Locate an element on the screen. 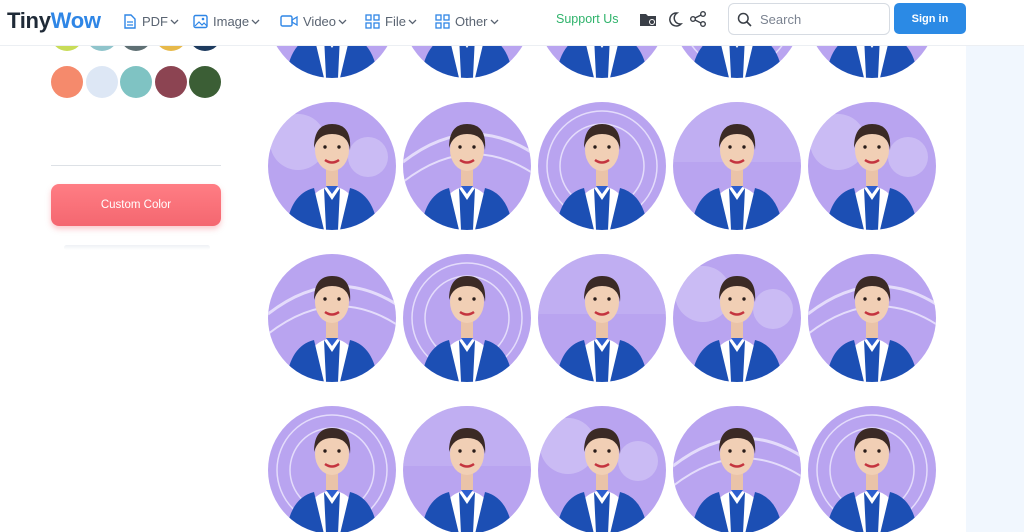  folder-lock-icon is located at coordinates (648, 19).